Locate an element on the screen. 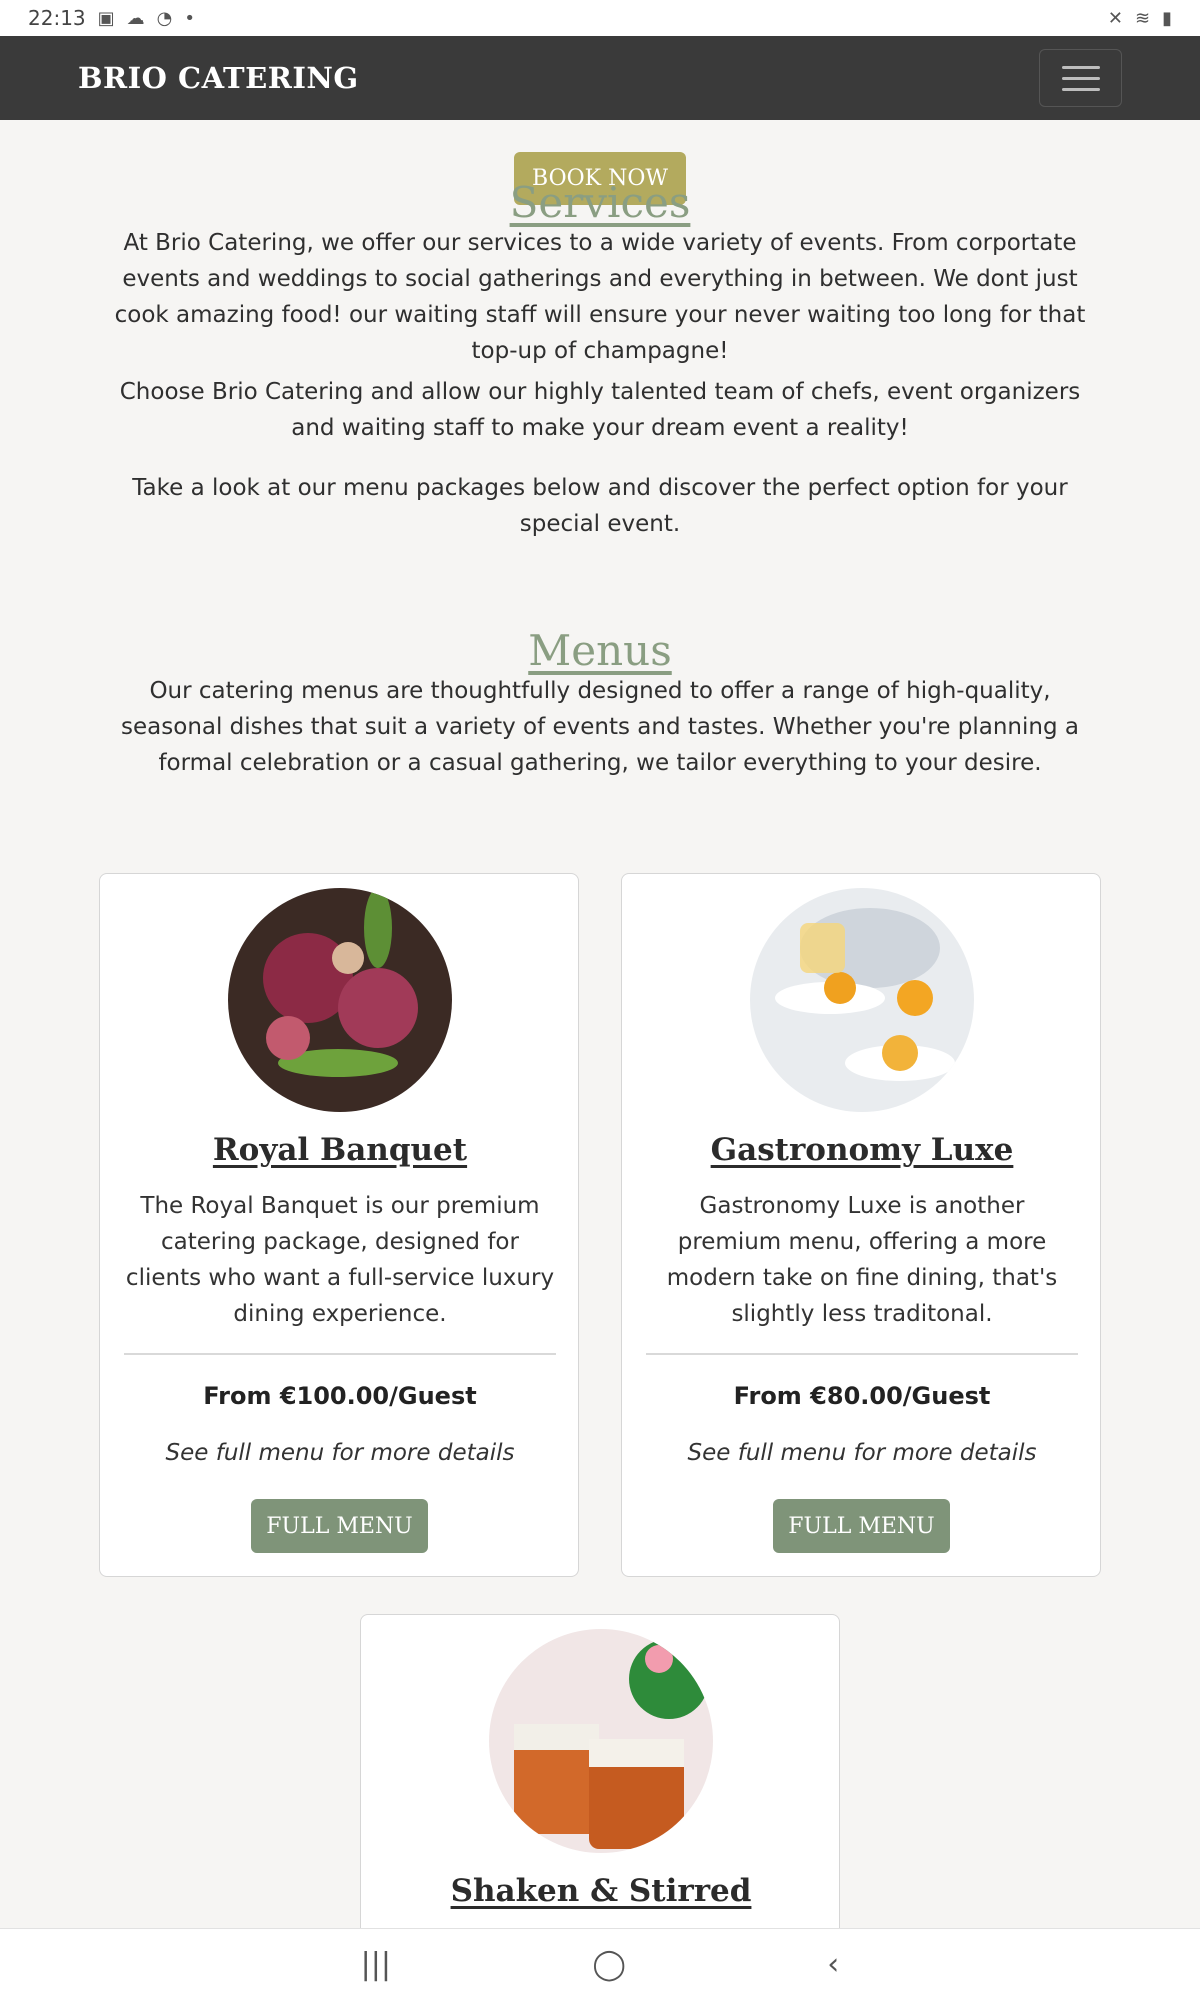 The image size is (1200, 2000). gastronomy-luxe-title: Gastronomy Luxe is located at coordinates (862, 1150).